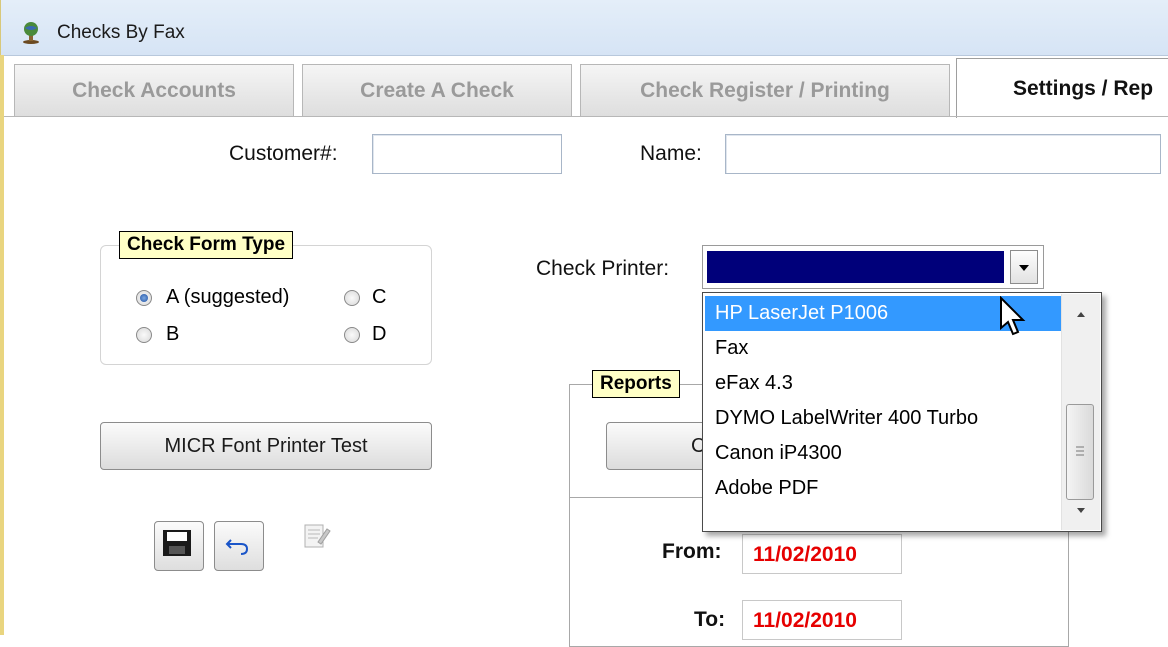 The width and height of the screenshot is (1168, 647). What do you see at coordinates (379, 334) in the screenshot?
I see `radio-d-label: D` at bounding box center [379, 334].